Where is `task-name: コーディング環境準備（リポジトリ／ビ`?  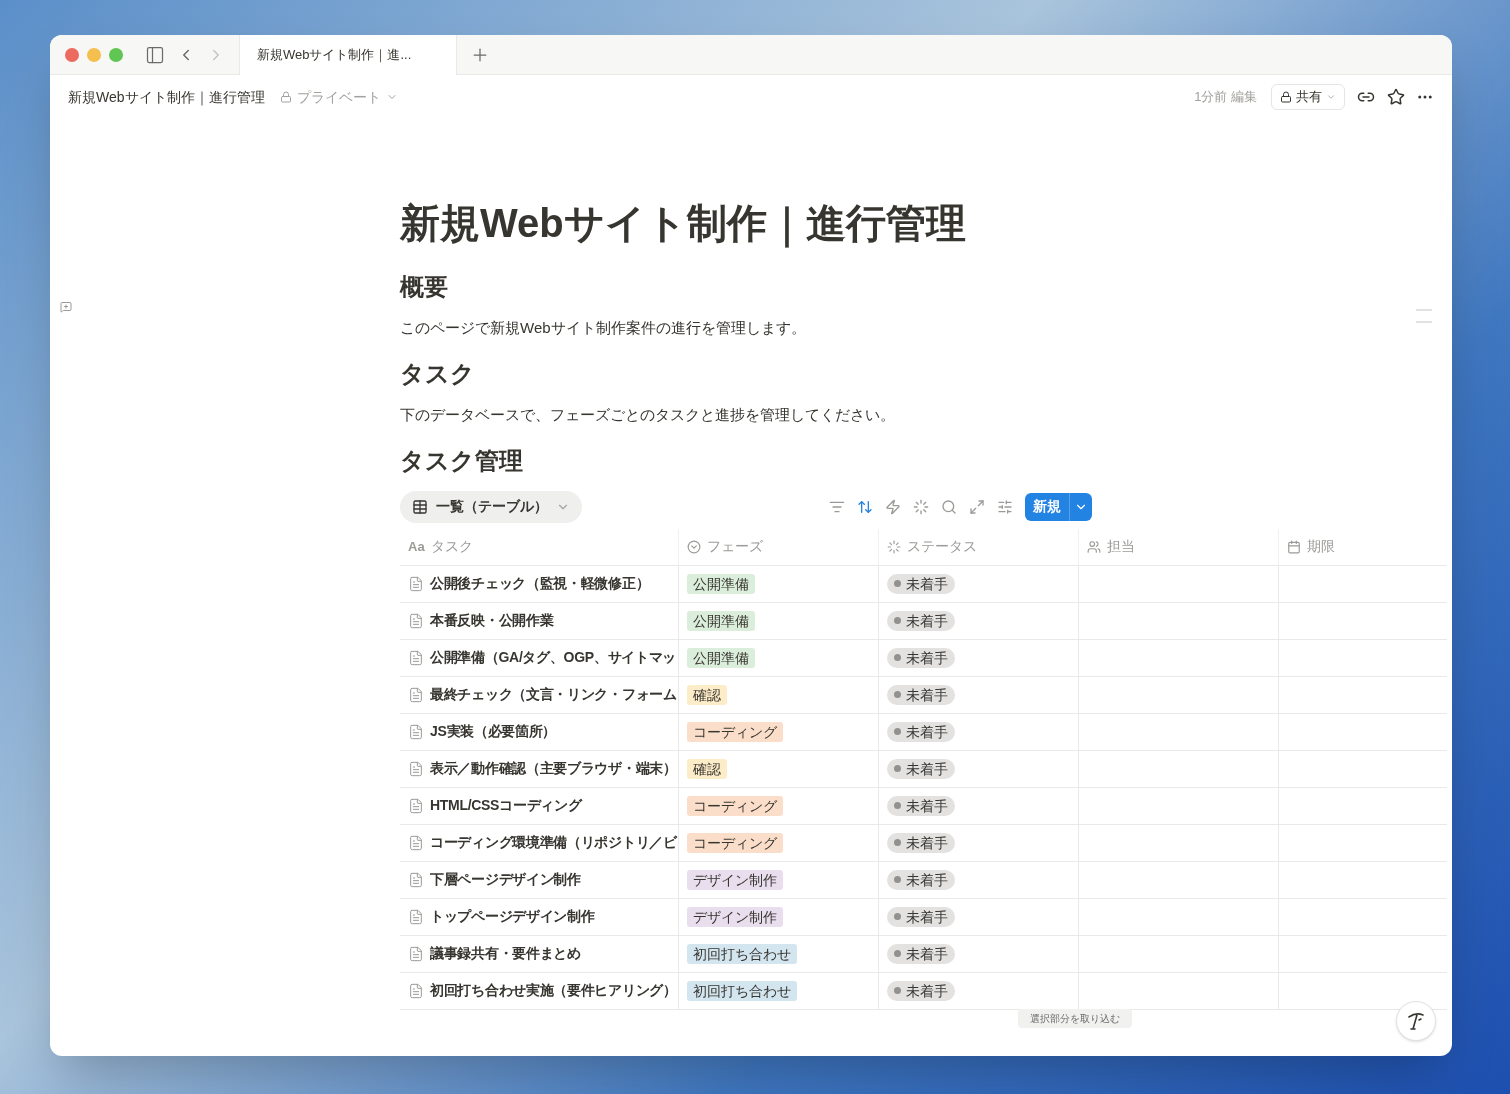 task-name: コーディング環境準備（リポジトリ／ビ is located at coordinates (553, 843).